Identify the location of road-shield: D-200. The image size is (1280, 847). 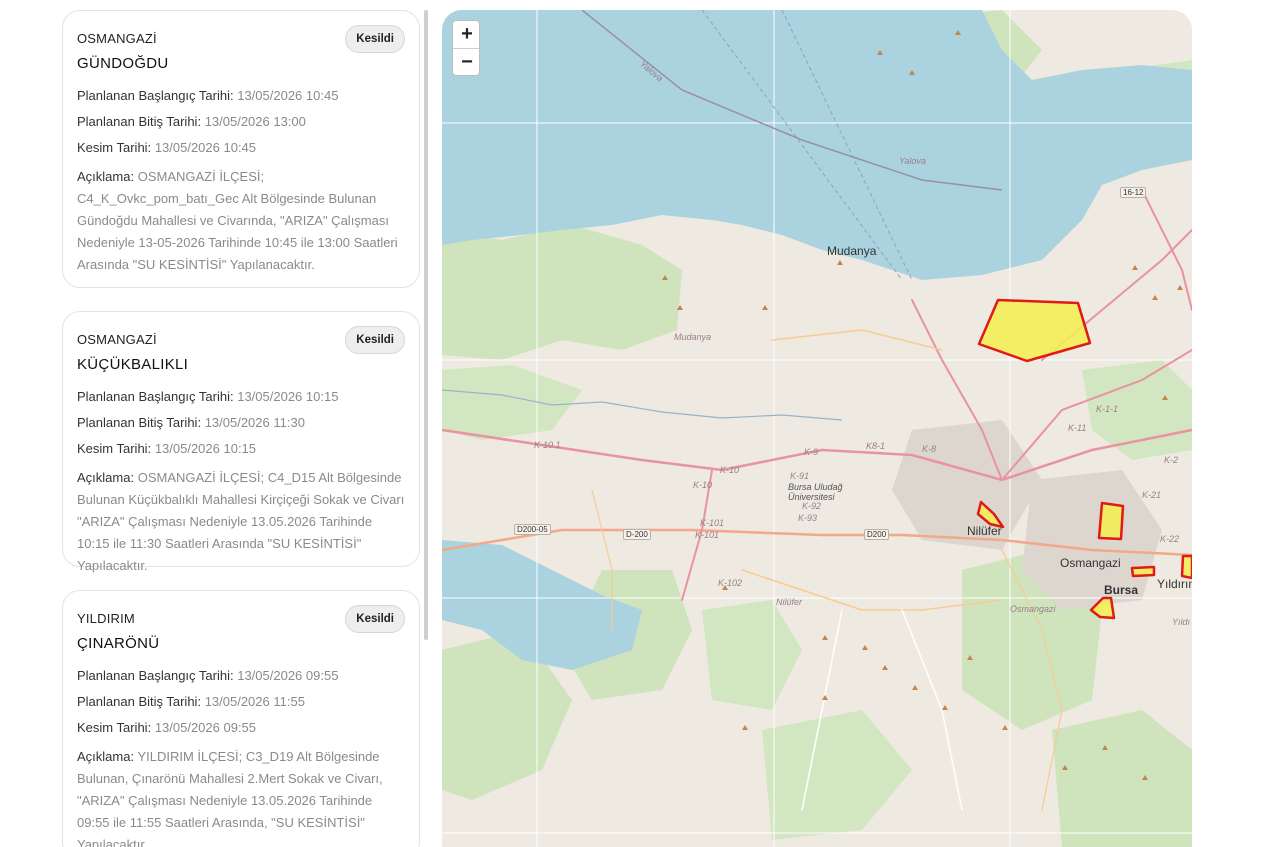
(637, 534).